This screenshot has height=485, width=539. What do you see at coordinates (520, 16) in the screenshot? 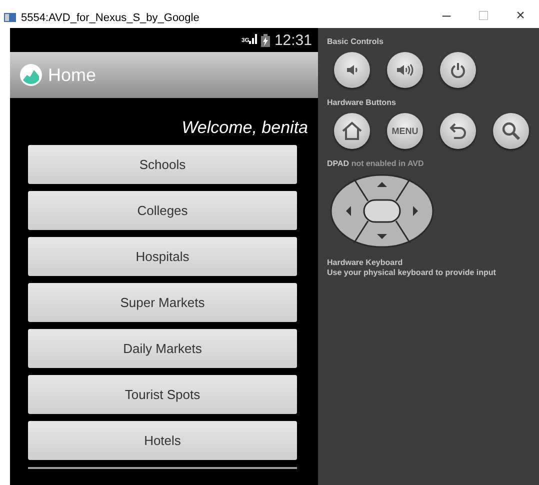
I see `close-button: ×` at bounding box center [520, 16].